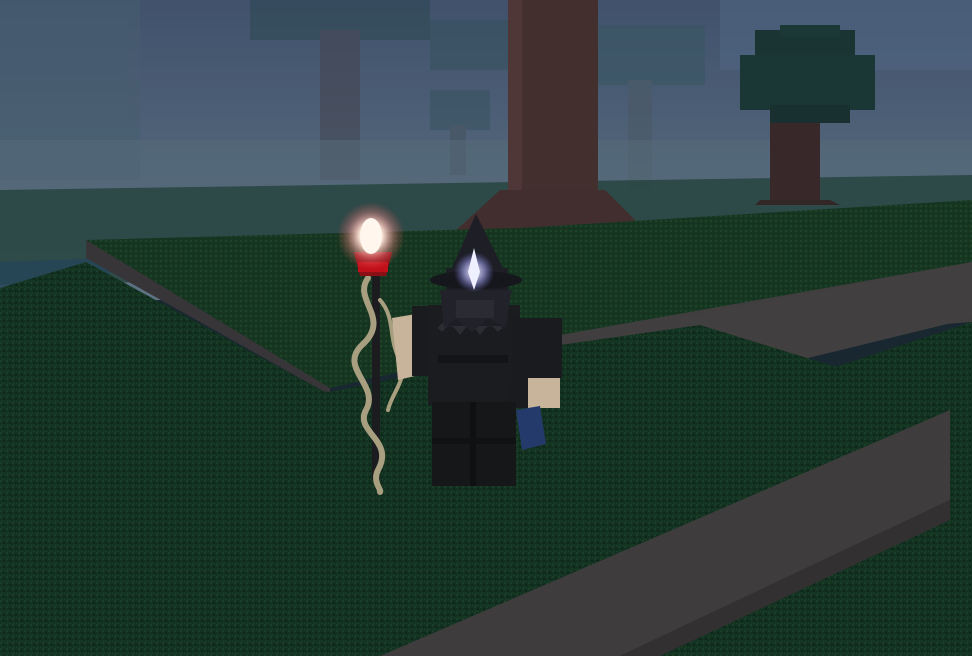  What do you see at coordinates (371, 236) in the screenshot?
I see `staff-orb` at bounding box center [371, 236].